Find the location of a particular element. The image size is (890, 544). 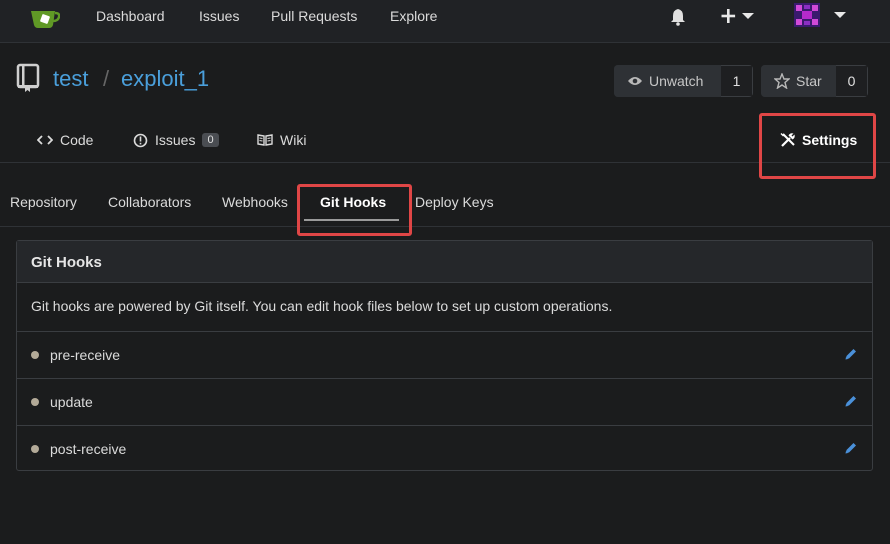

tab-wiki-label: Wiki is located at coordinates (293, 140).